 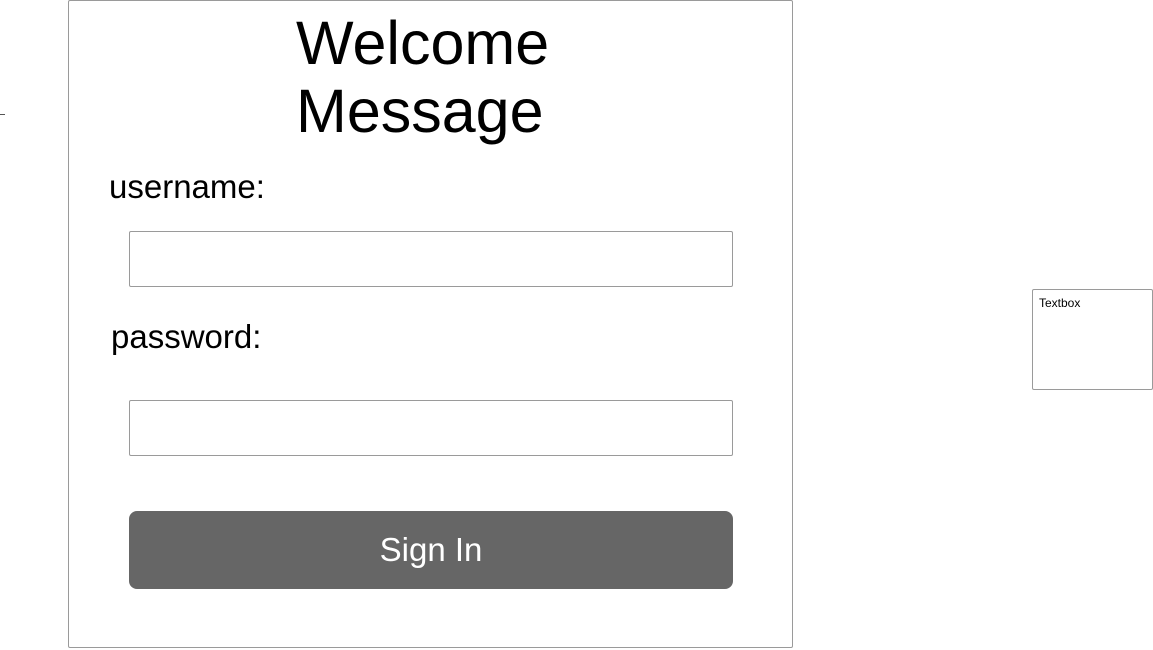 I want to click on password-input, so click(x=431, y=428).